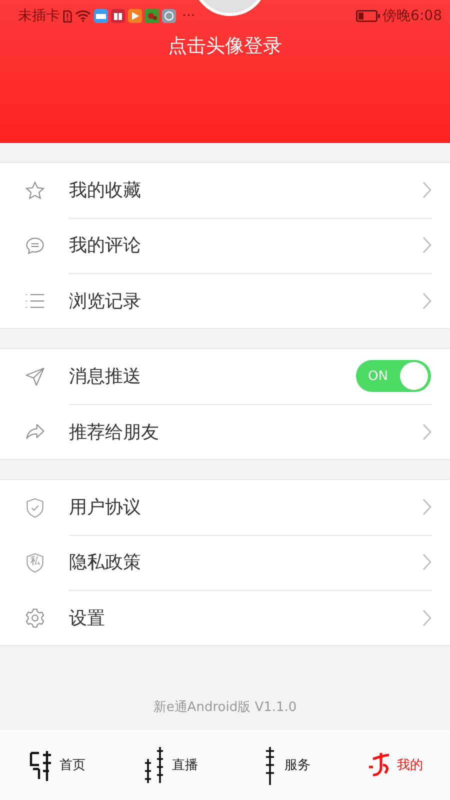  What do you see at coordinates (189, 16) in the screenshot?
I see `more-notifications-text: ···` at bounding box center [189, 16].